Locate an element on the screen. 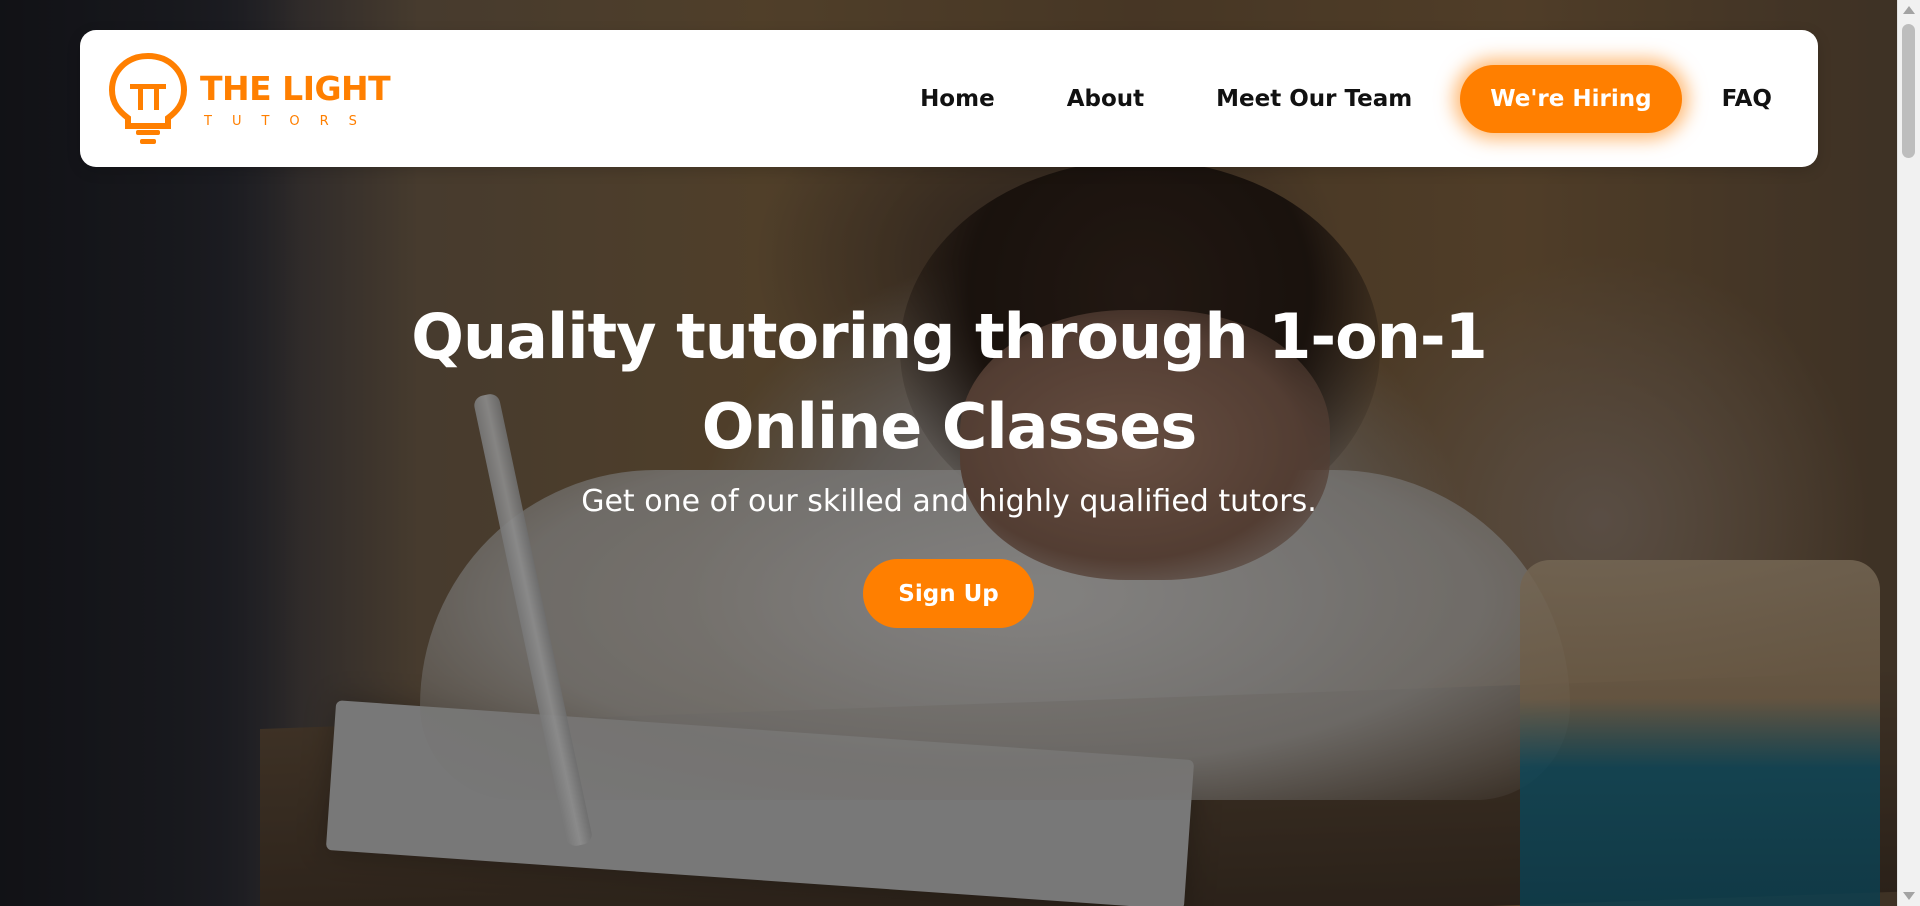 This screenshot has height=906, width=1920. nav-about-link: About is located at coordinates (1105, 99).